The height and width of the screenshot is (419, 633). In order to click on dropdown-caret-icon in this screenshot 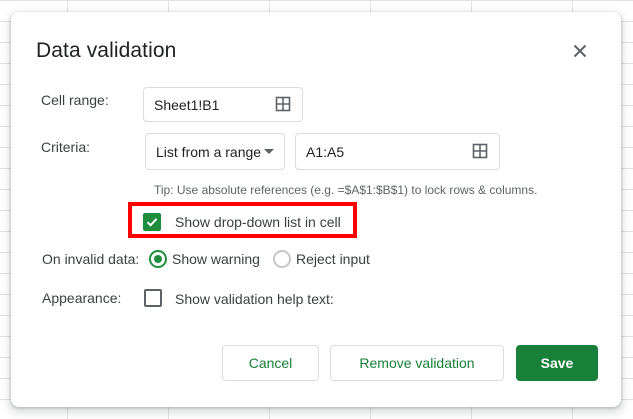, I will do `click(269, 151)`.